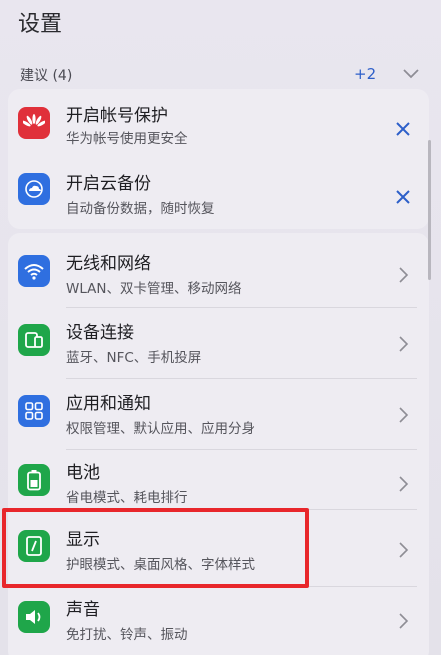 The width and height of the screenshot is (441, 655). I want to click on settings-item-sub: 蓝牙、NFC、手机投屏, so click(134, 358).